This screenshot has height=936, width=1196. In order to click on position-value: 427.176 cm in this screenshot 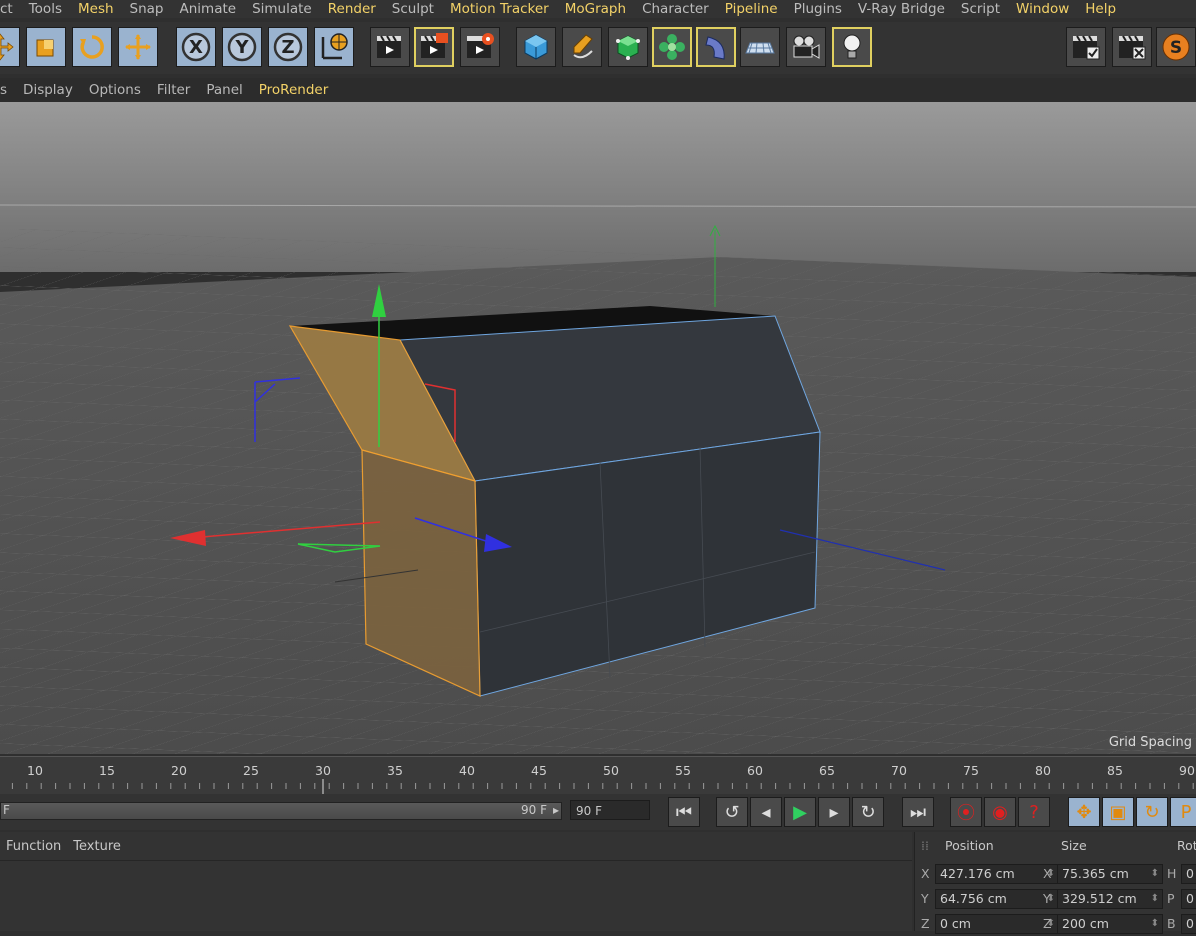, I will do `click(977, 873)`.